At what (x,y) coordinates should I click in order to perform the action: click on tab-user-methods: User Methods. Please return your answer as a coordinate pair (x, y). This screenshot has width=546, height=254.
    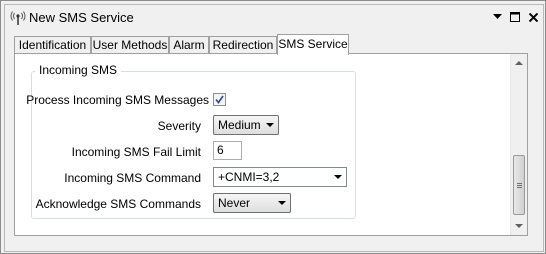
    Looking at the image, I should click on (130, 44).